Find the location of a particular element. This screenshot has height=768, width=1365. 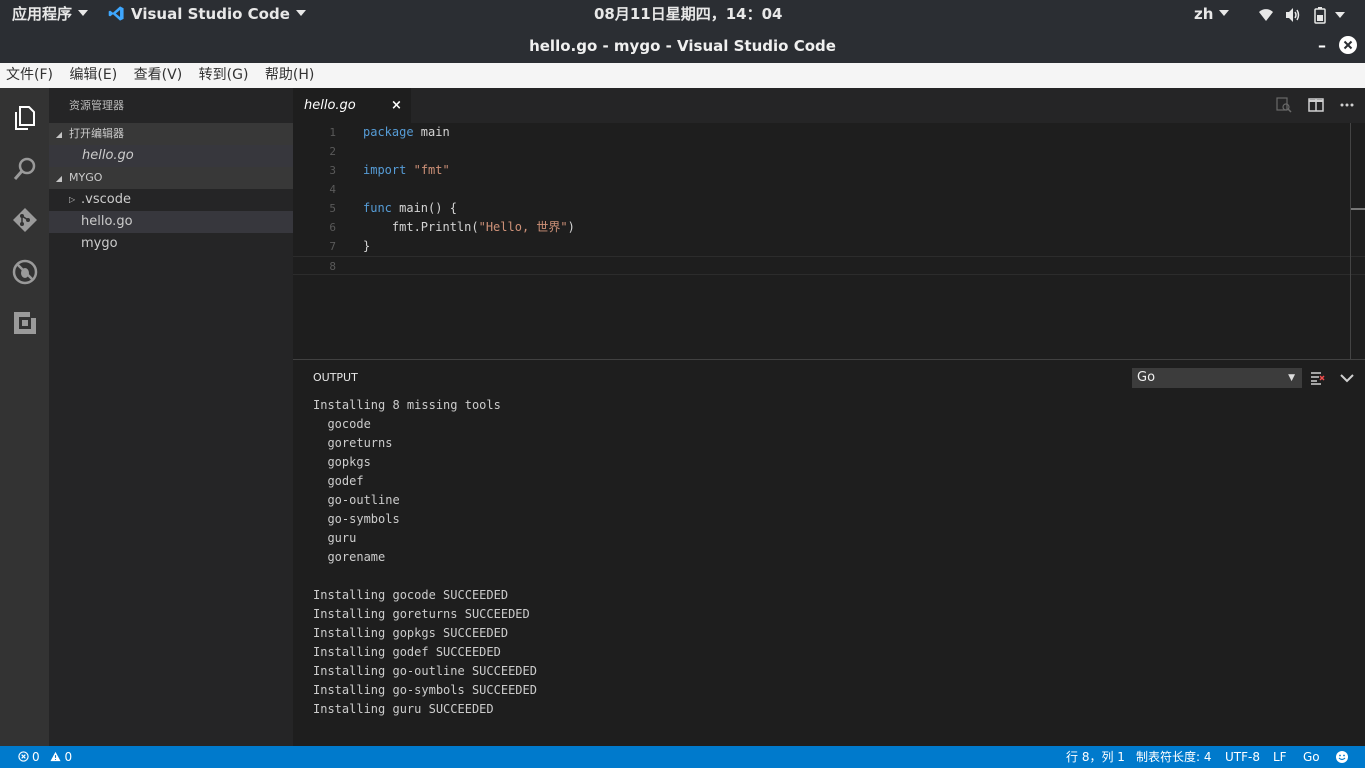

code-plain: } is located at coordinates (367, 246).